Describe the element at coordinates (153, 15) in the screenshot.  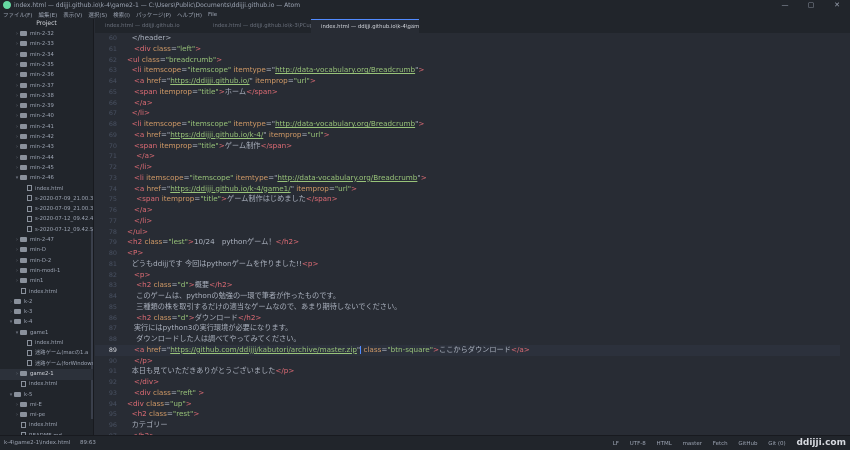
I see `menu-packages: パッケージ(P)` at that location.